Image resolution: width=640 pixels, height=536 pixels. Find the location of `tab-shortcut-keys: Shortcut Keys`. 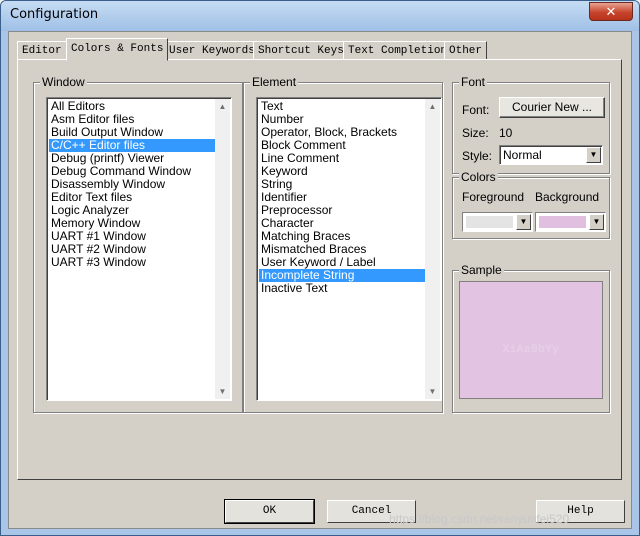

tab-shortcut-keys: Shortcut Keys is located at coordinates (301, 50).